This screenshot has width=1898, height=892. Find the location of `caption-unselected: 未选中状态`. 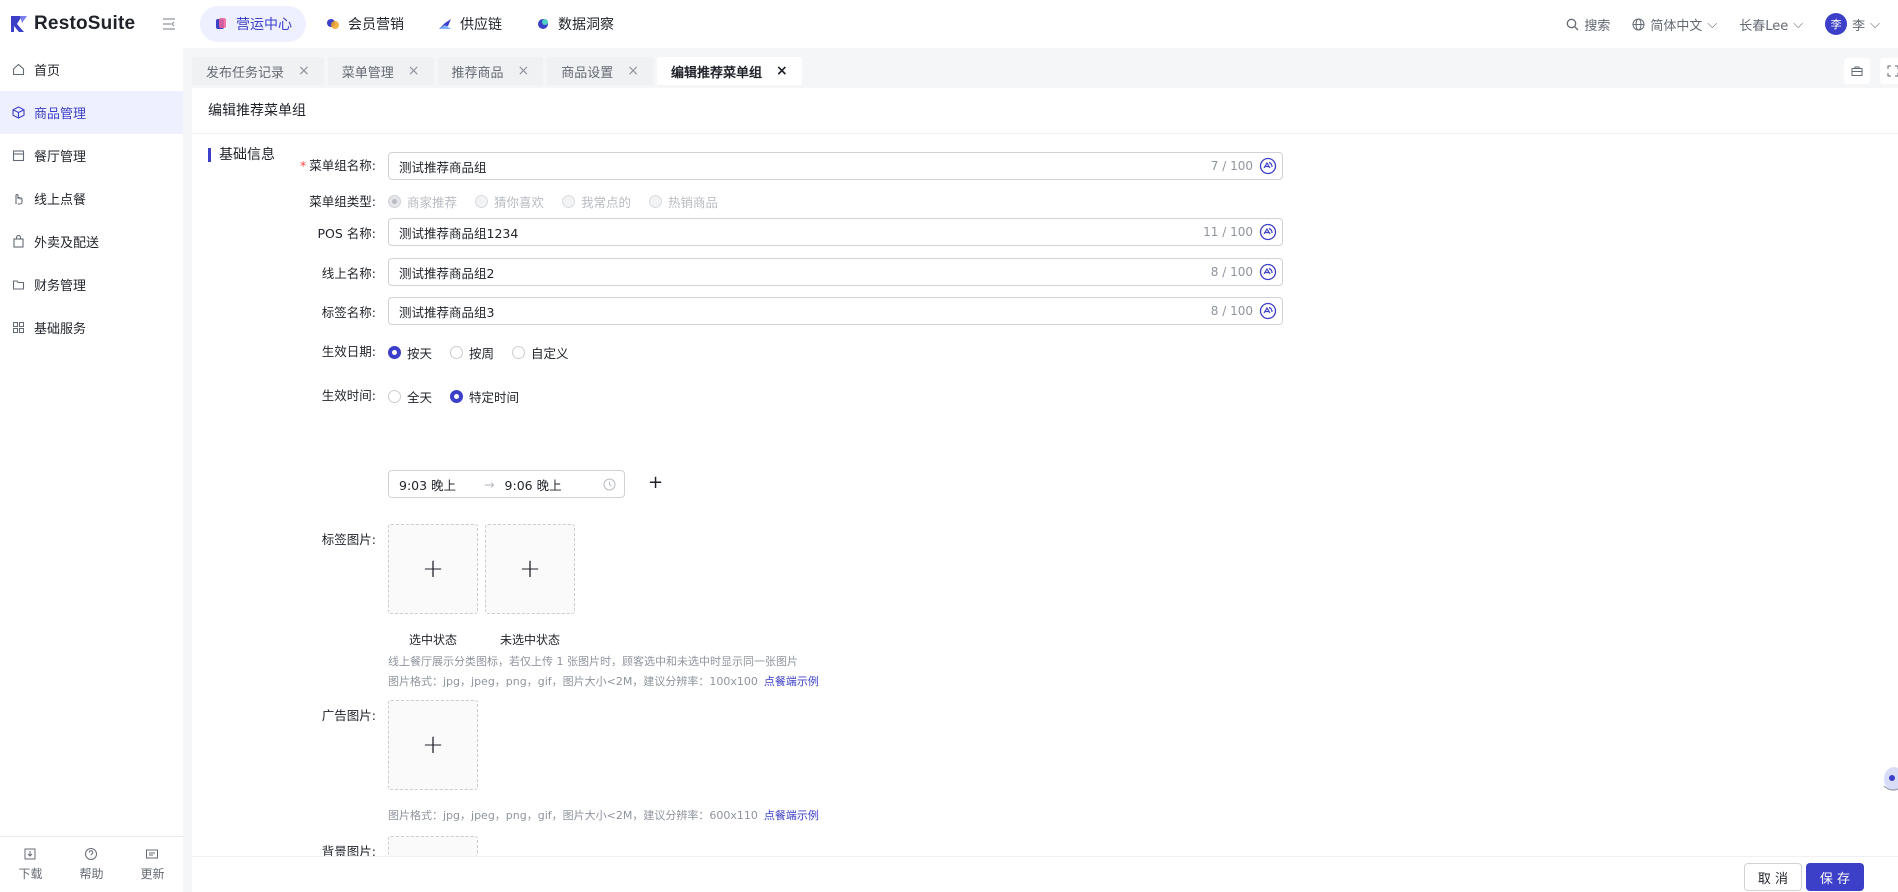

caption-unselected: 未选中状态 is located at coordinates (529, 640).